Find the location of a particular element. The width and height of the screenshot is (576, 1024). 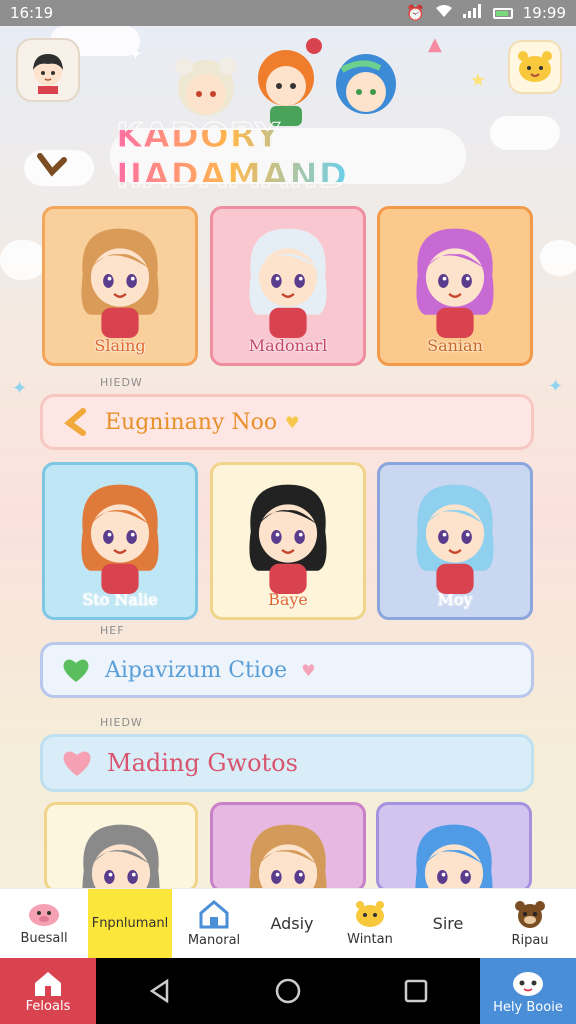

heart-icon: ♥ is located at coordinates (308, 670).